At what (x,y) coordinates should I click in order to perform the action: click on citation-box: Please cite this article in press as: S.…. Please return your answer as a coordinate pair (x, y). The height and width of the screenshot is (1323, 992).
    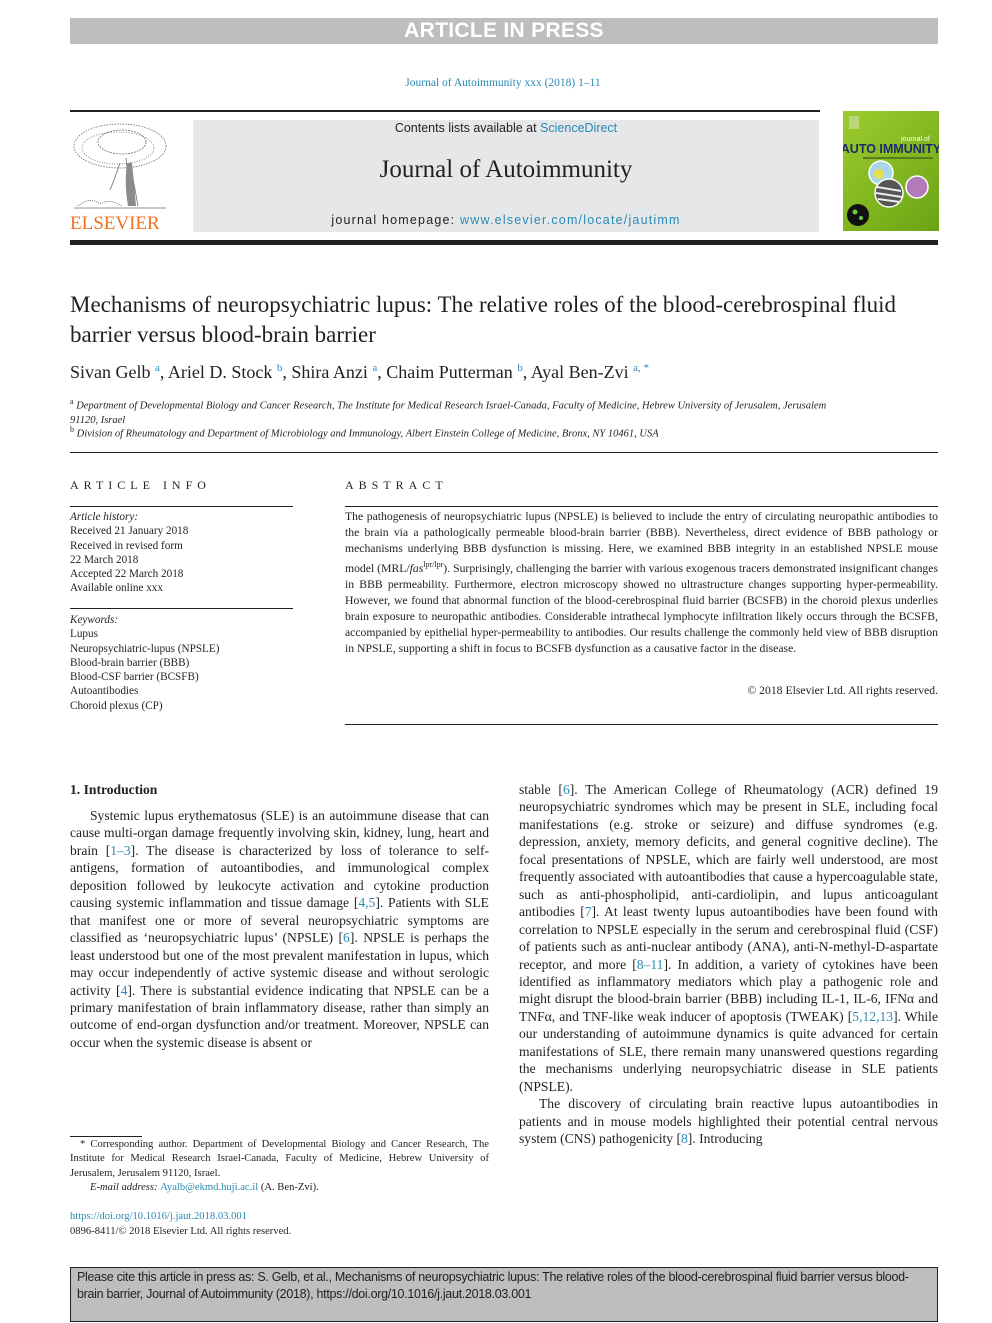
    Looking at the image, I should click on (504, 1294).